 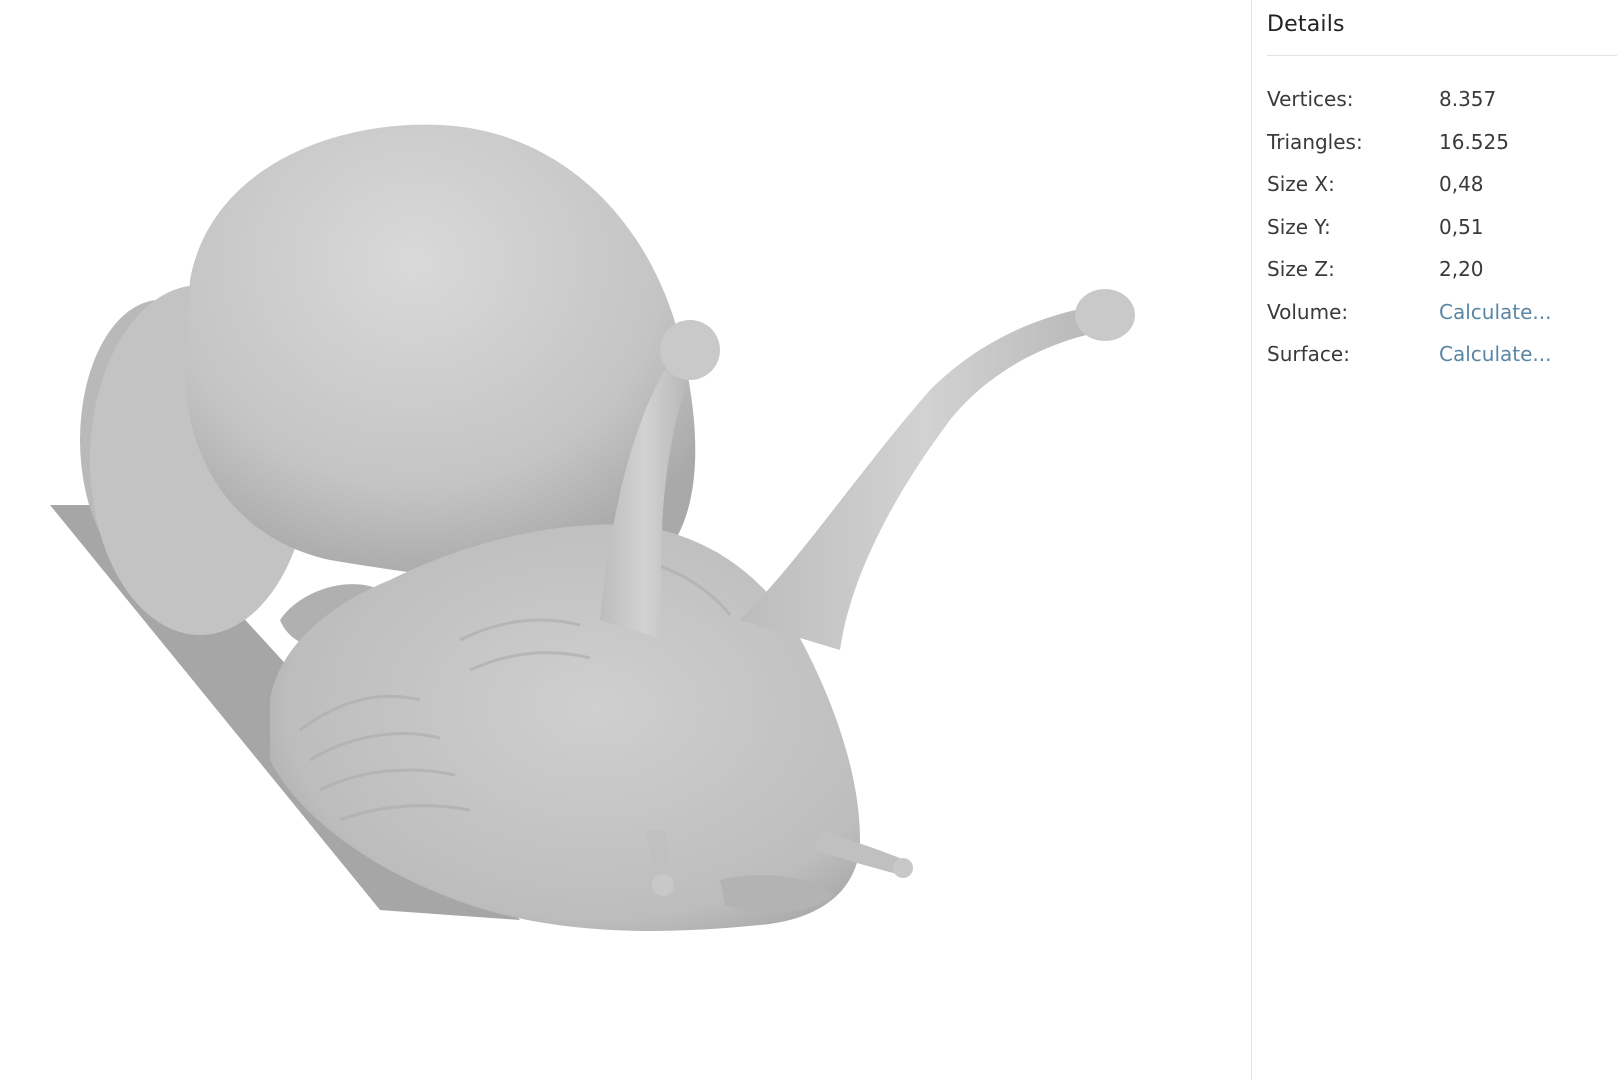 What do you see at coordinates (1315, 141) in the screenshot?
I see `triangles-label: Triangles:` at bounding box center [1315, 141].